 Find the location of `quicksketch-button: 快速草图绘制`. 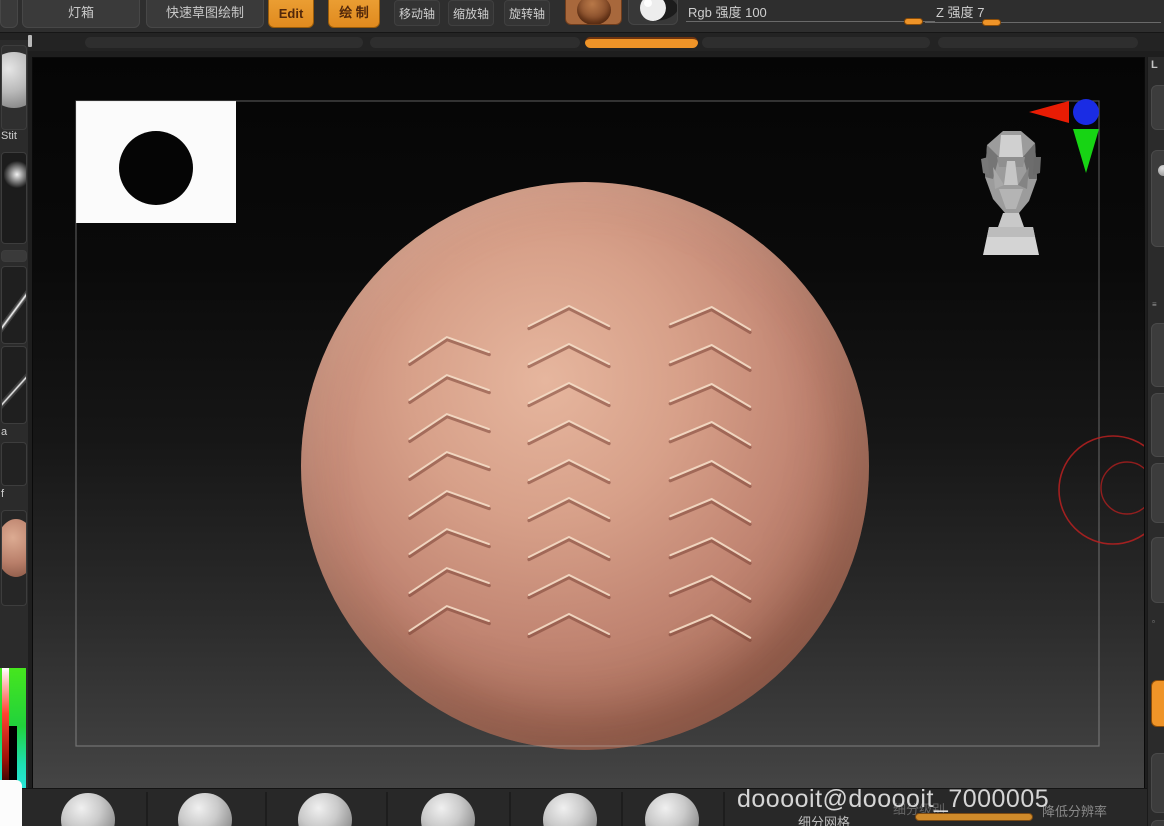

quicksketch-button: 快速草图绘制 is located at coordinates (205, 14).